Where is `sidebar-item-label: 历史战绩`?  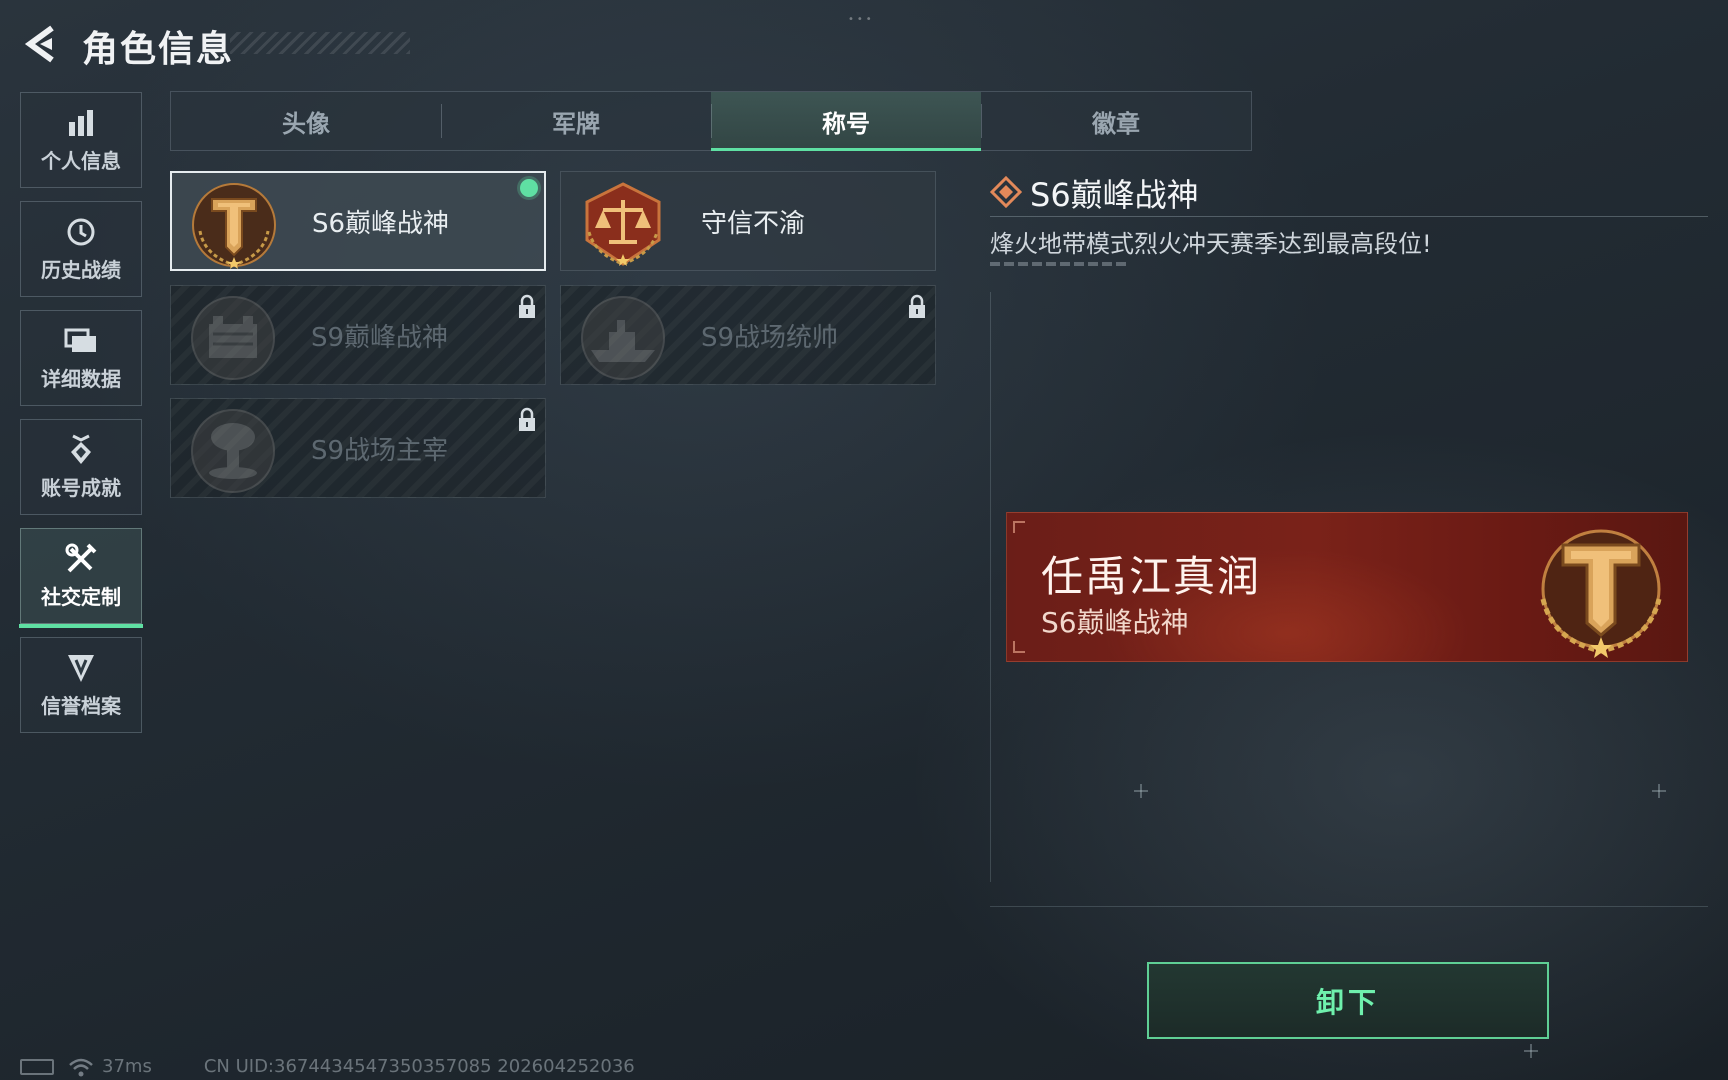
sidebar-item-label: 历史战绩 is located at coordinates (81, 269).